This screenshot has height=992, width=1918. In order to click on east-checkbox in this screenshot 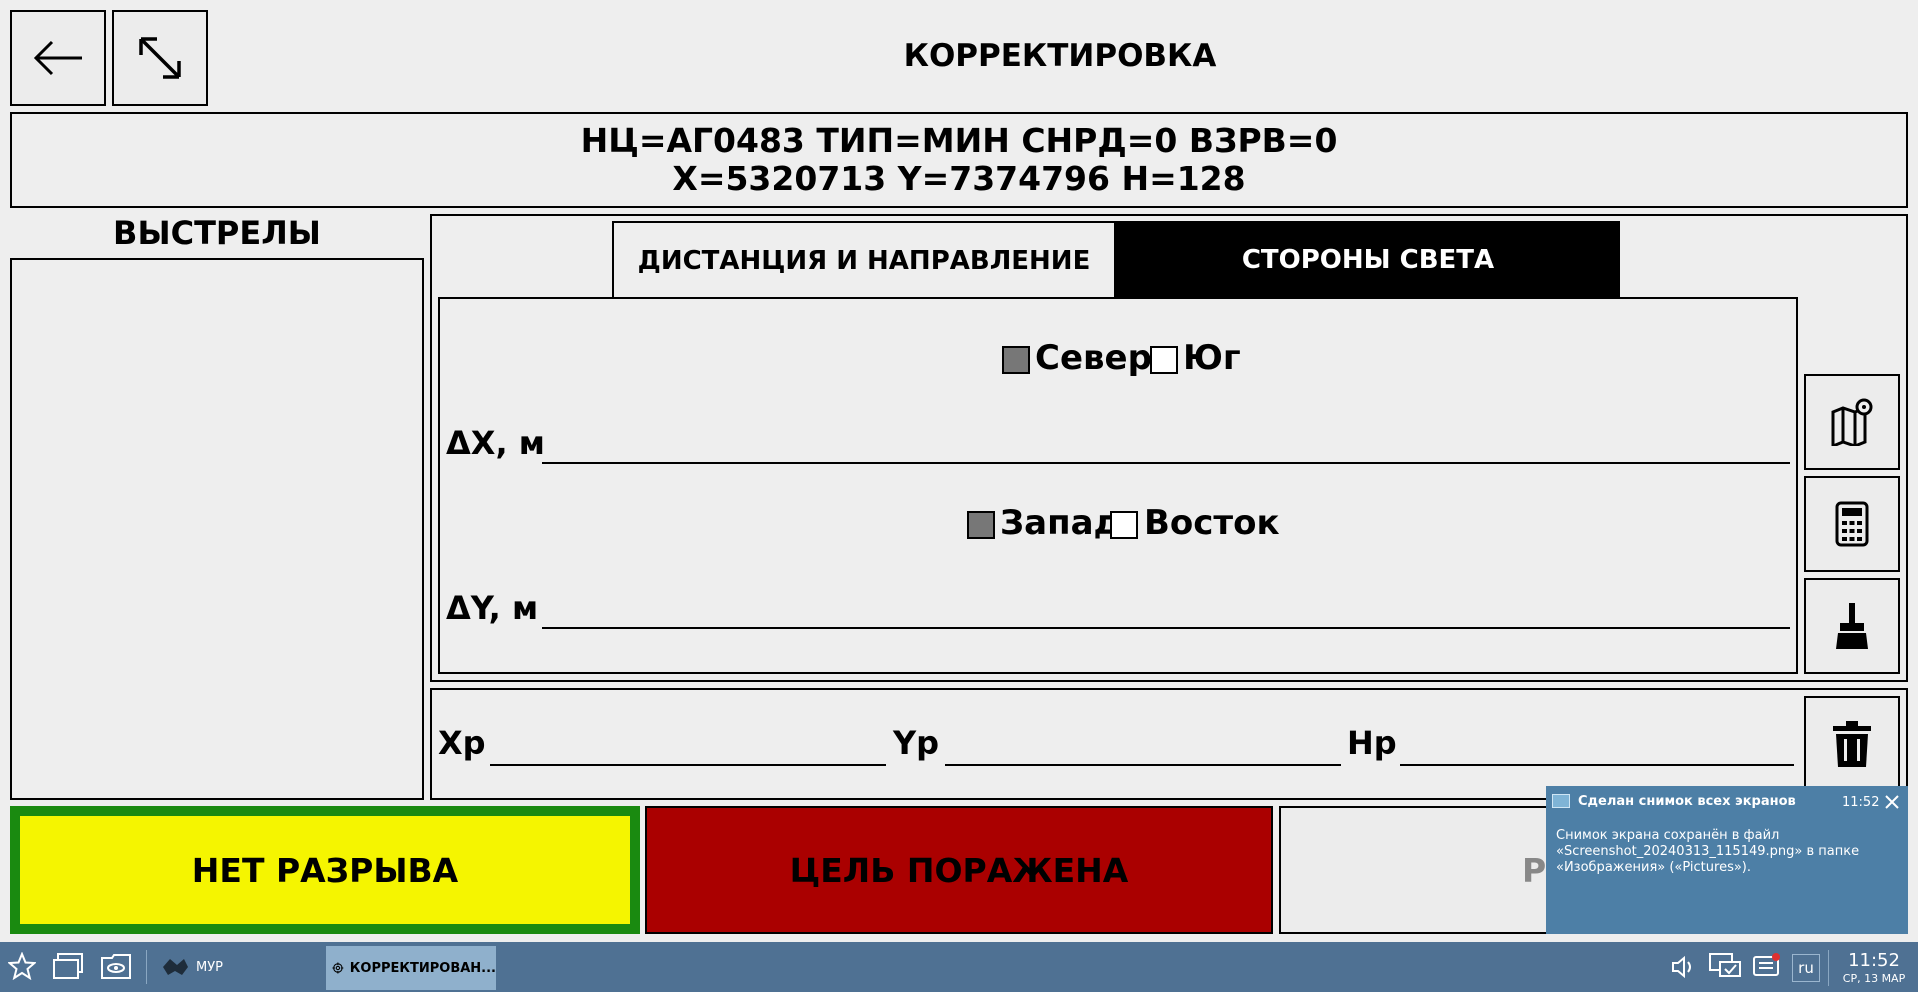, I will do `click(1124, 525)`.